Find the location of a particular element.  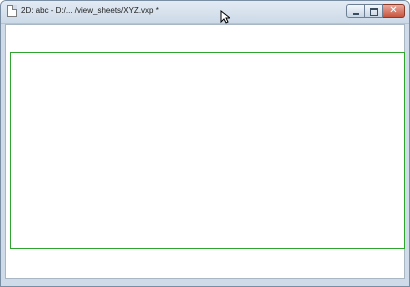

minimize-icon is located at coordinates (355, 11).